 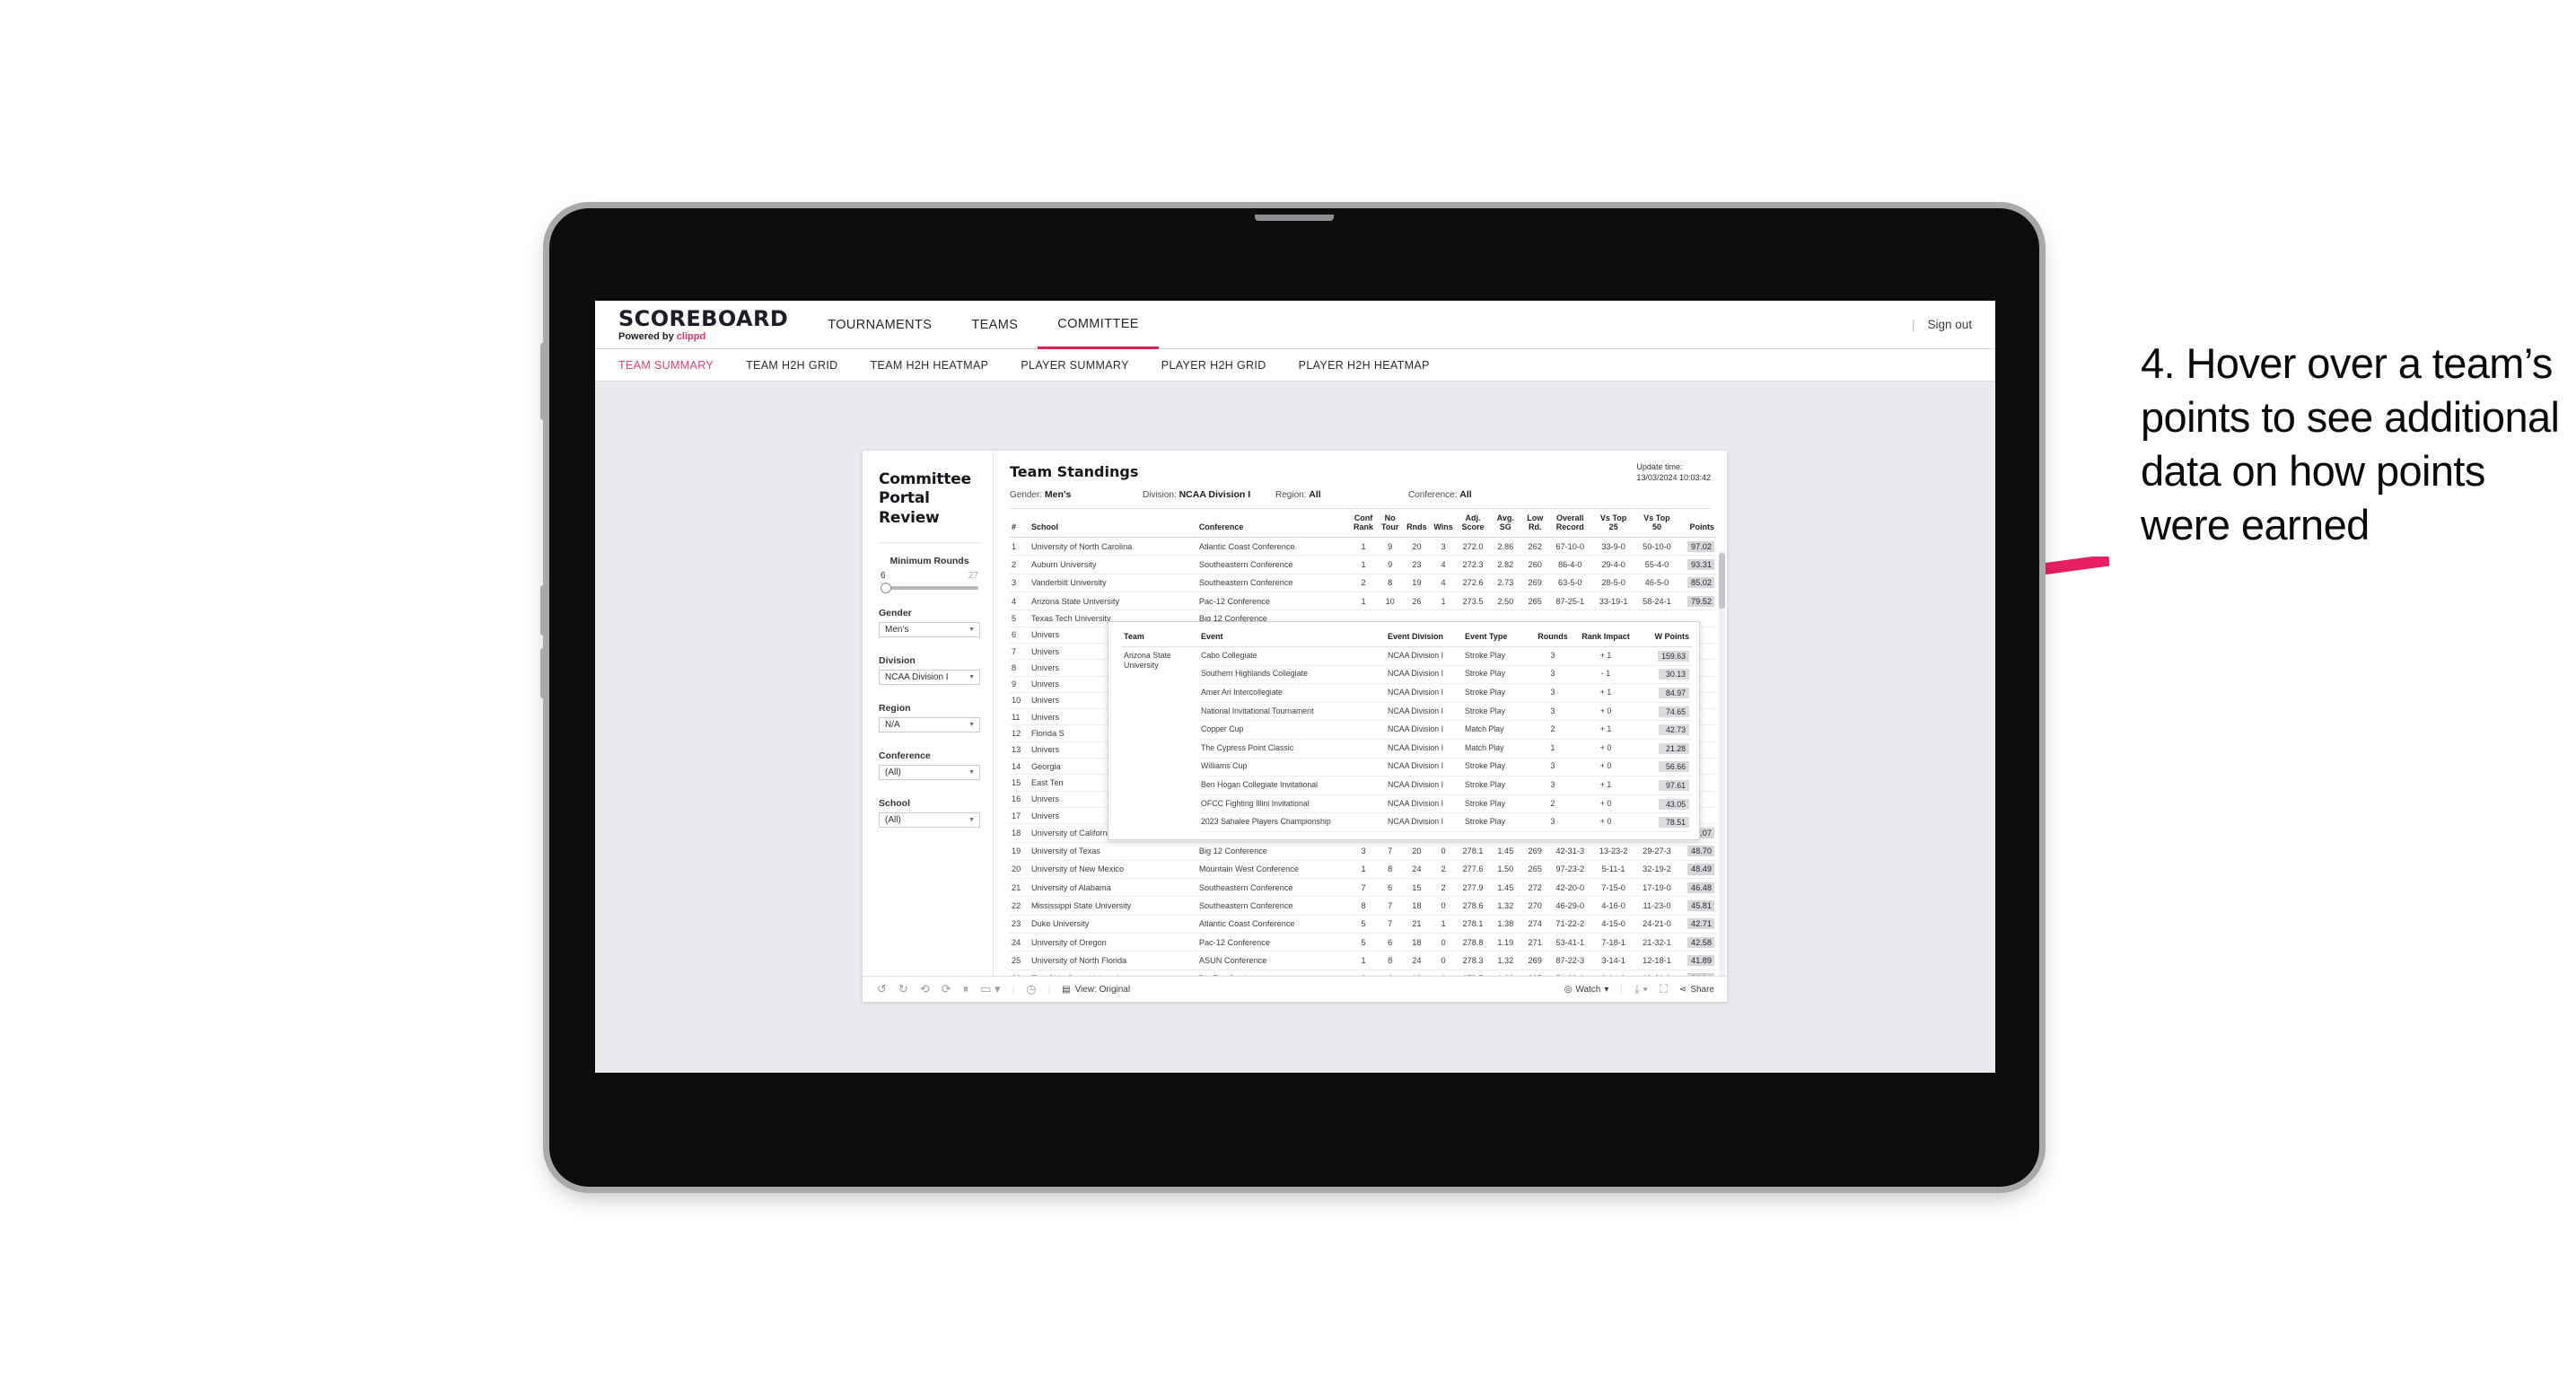 I want to click on region-select: N/A ▼, so click(x=929, y=724).